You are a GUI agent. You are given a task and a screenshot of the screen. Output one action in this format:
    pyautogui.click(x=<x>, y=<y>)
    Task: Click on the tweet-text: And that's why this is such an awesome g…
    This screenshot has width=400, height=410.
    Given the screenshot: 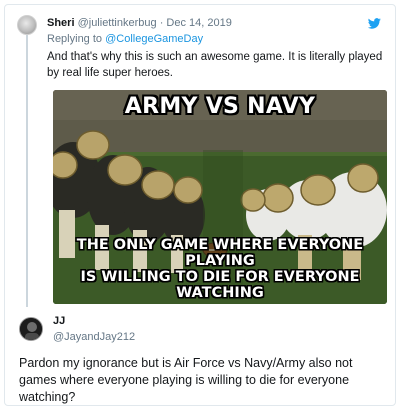 What is the action you would take?
    pyautogui.click(x=215, y=65)
    